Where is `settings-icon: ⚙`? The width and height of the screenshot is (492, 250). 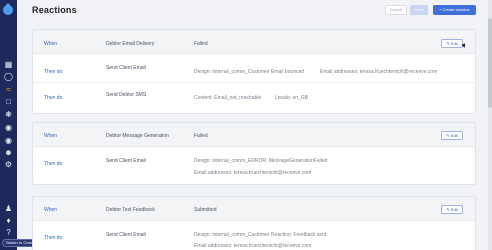 settings-icon: ⚙ is located at coordinates (8, 164).